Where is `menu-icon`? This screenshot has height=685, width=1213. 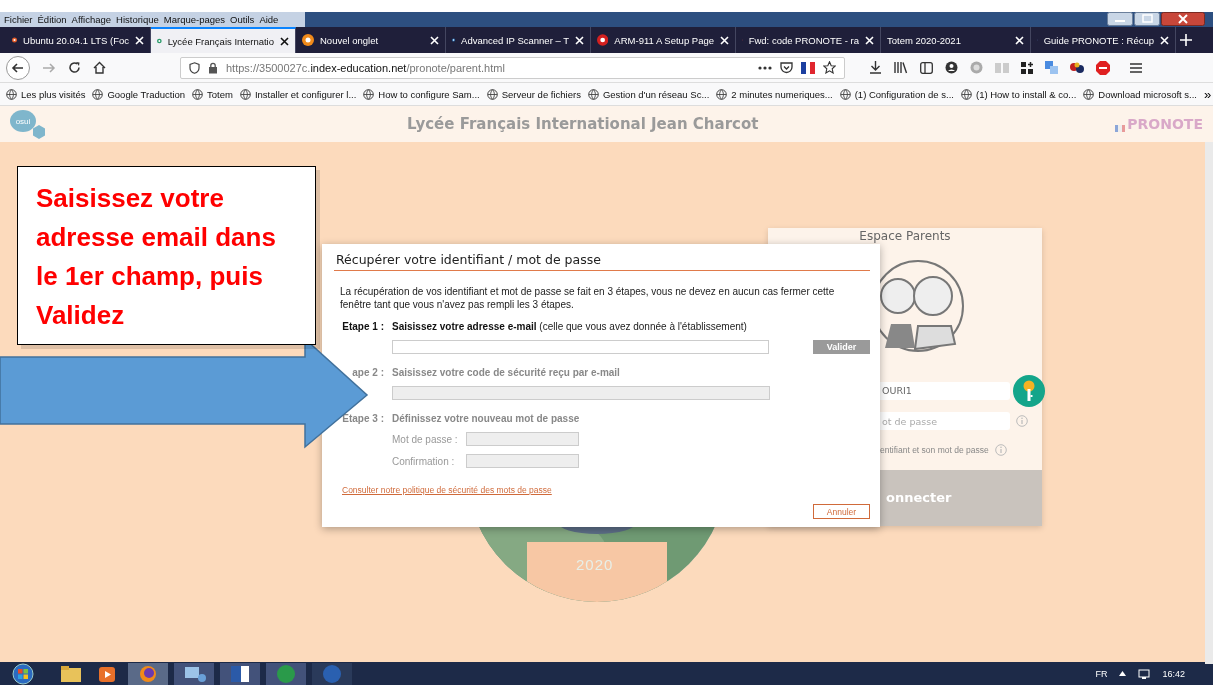
menu-icon is located at coordinates (1136, 67).